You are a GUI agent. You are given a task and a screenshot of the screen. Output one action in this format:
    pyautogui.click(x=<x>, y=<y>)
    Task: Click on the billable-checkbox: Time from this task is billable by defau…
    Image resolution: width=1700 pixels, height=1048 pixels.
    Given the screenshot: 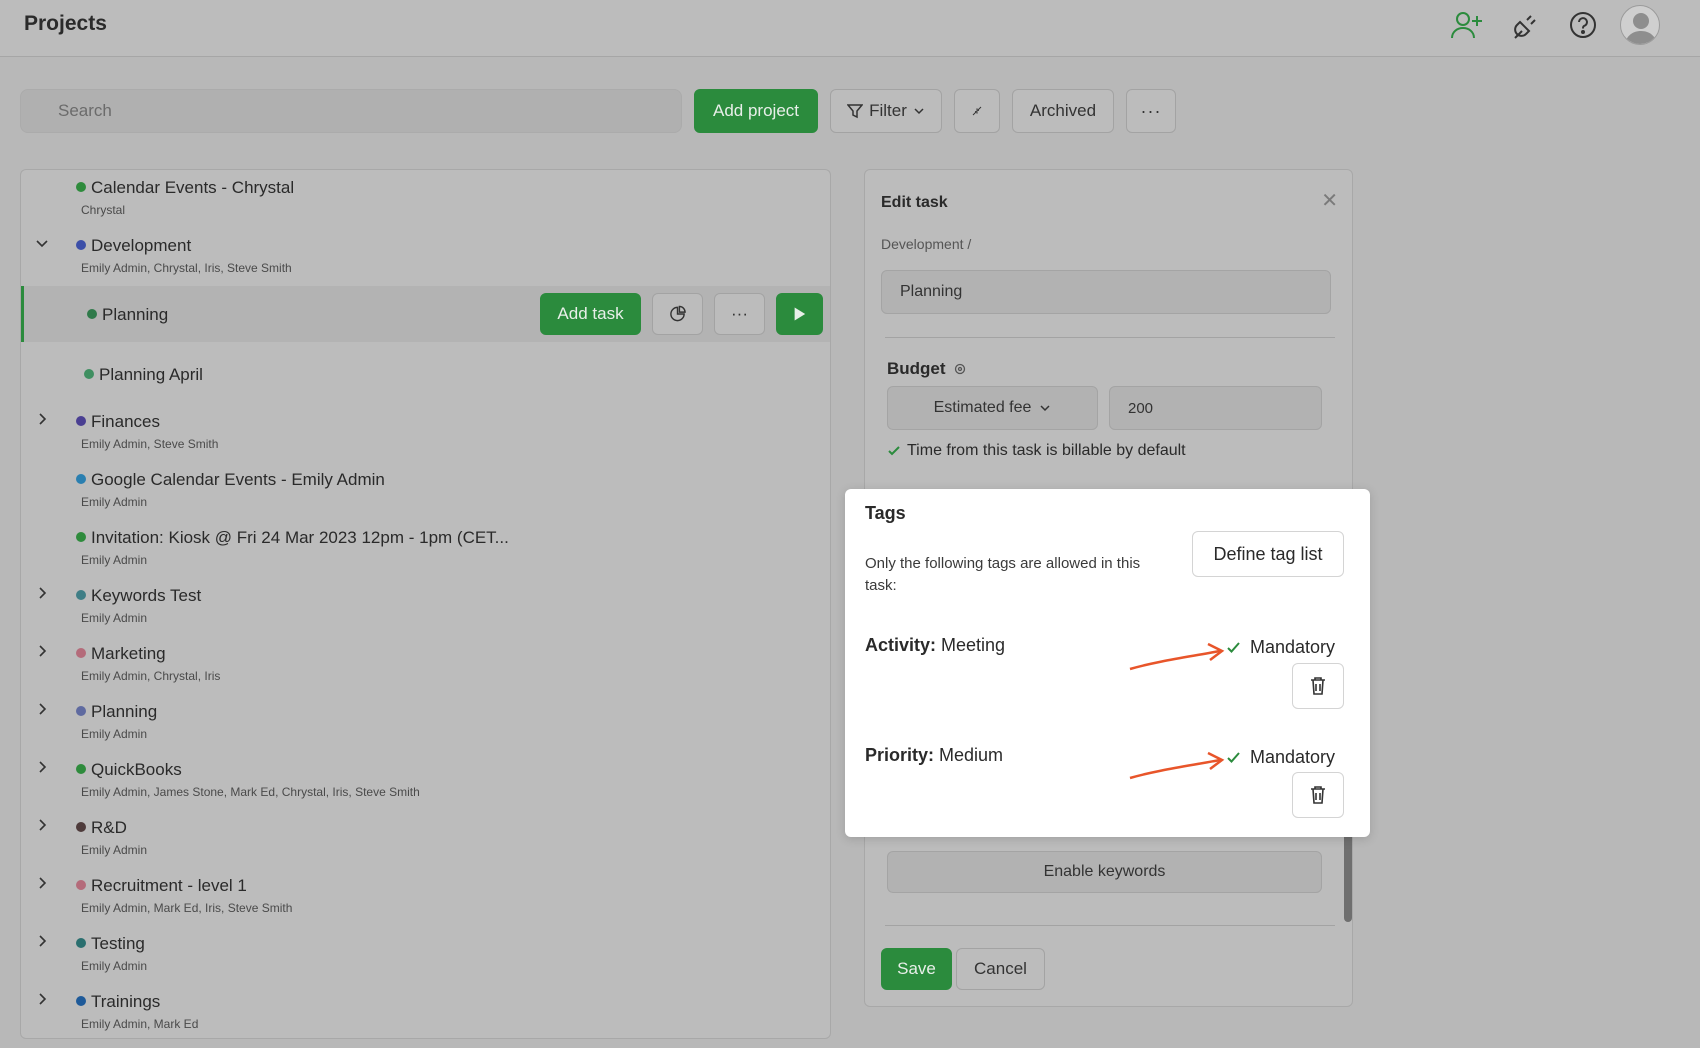 What is the action you would take?
    pyautogui.click(x=1036, y=451)
    